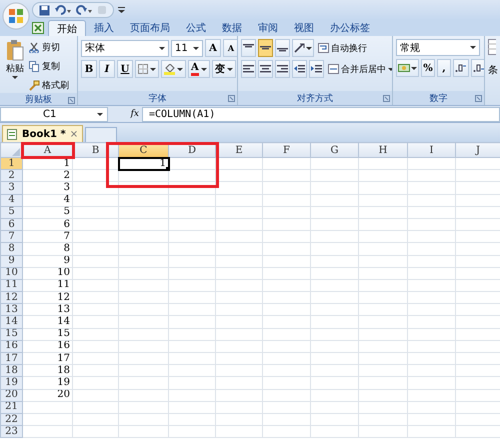 Image resolution: width=500 pixels, height=439 pixels. Describe the element at coordinates (334, 150) in the screenshot. I see `column-header: G` at that location.